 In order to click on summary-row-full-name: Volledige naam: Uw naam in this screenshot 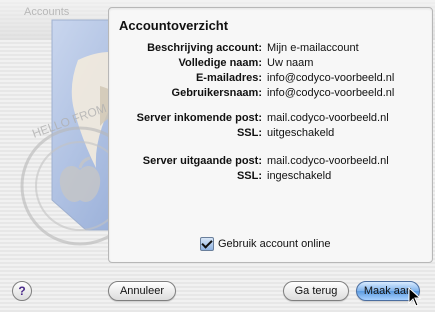, I will do `click(270, 63)`.